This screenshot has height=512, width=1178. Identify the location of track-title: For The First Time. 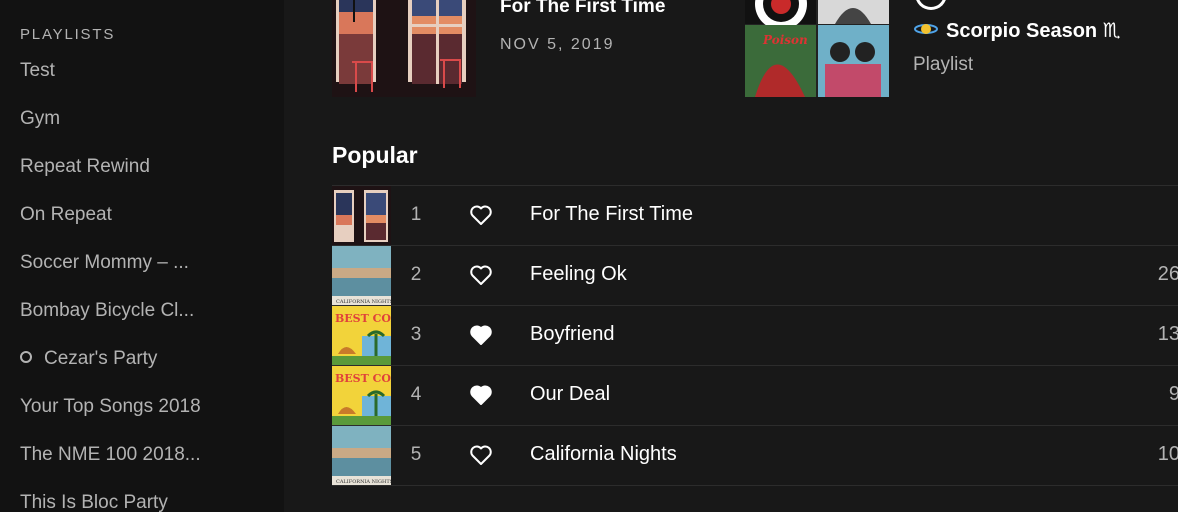
(611, 214).